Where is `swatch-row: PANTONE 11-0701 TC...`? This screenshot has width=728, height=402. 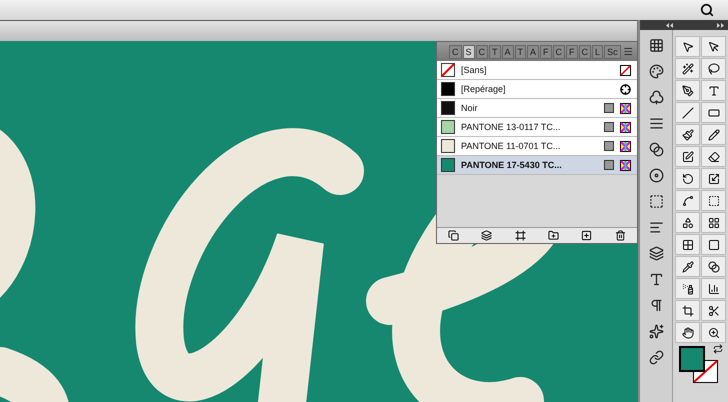 swatch-row: PANTONE 11-0701 TC... is located at coordinates (537, 146).